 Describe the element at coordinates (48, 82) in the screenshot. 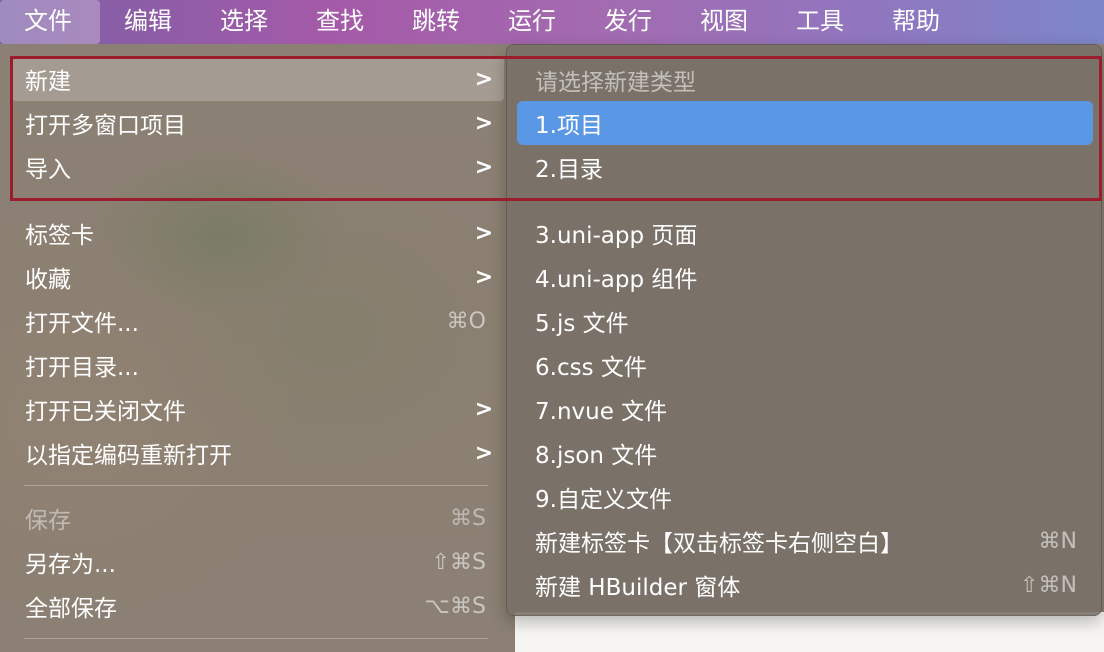

I see `menu-item-label: 新建` at that location.